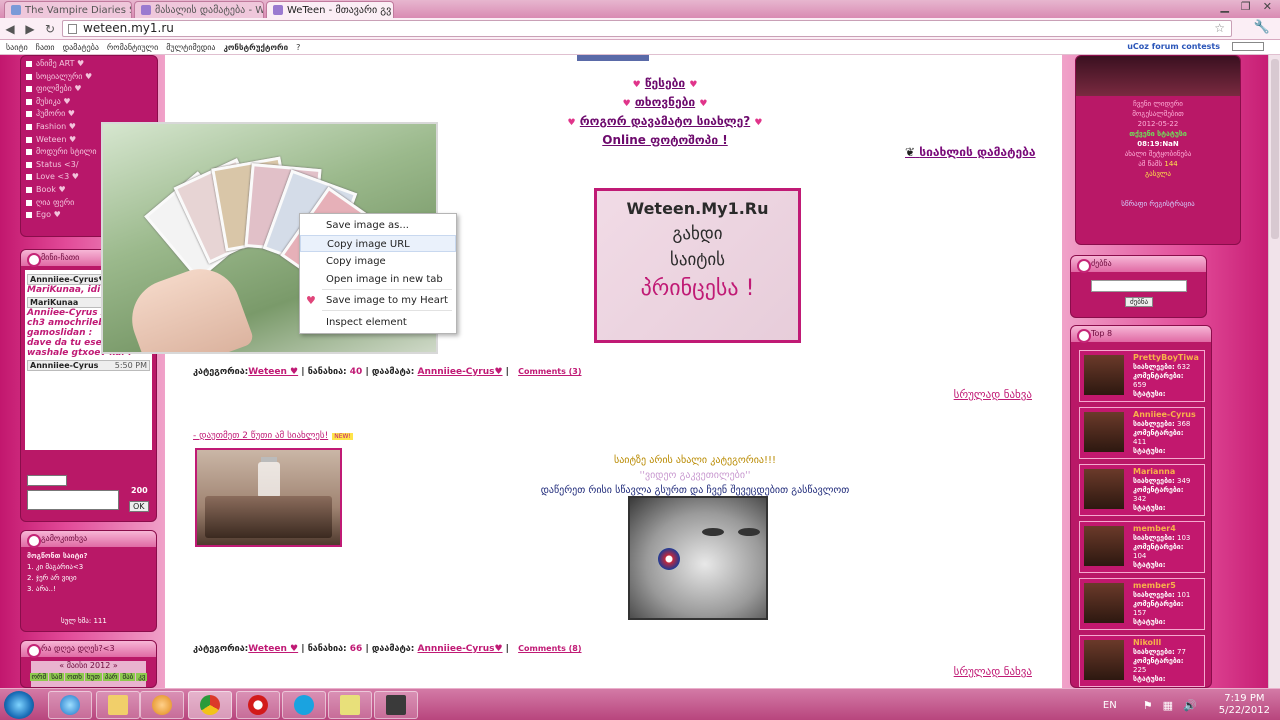 Image resolution: width=1280 pixels, height=720 pixels. What do you see at coordinates (93, 677) in the screenshot?
I see `calendar-day: ხუთ` at bounding box center [93, 677].